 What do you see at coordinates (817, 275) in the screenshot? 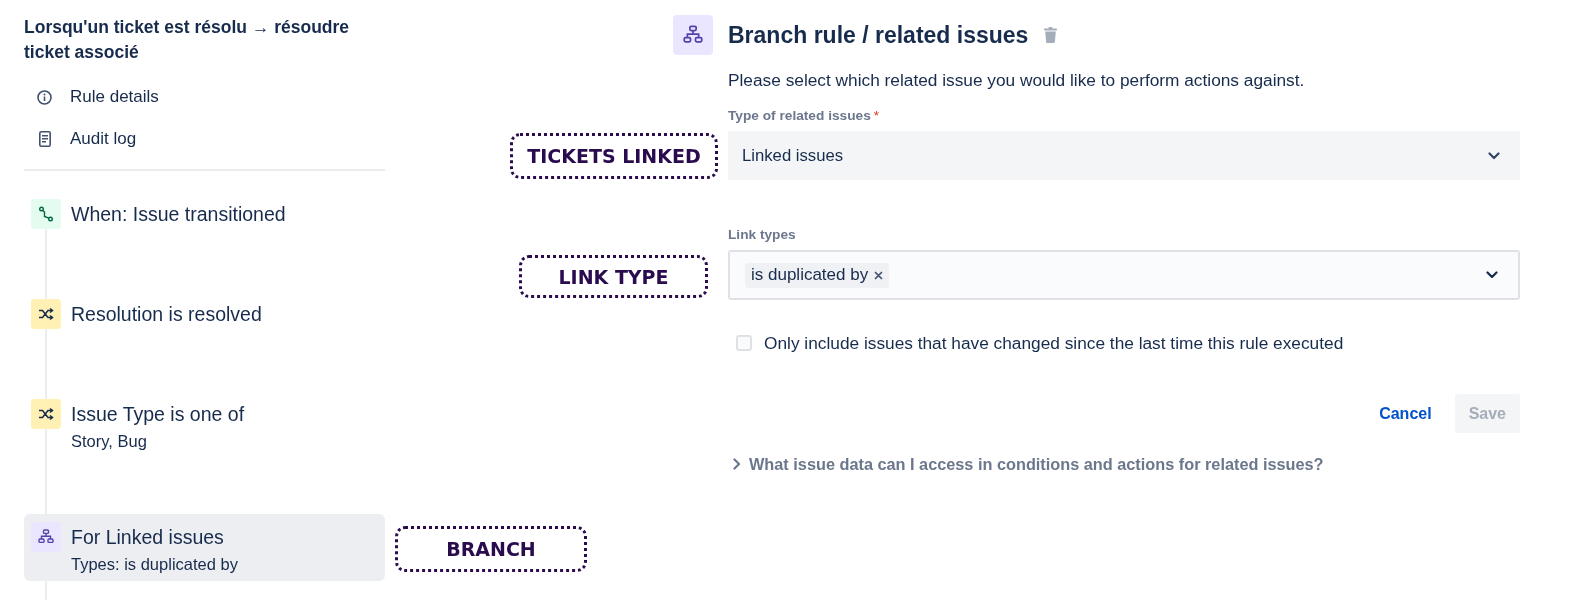
I see `selected-tag: is duplicated by` at bounding box center [817, 275].